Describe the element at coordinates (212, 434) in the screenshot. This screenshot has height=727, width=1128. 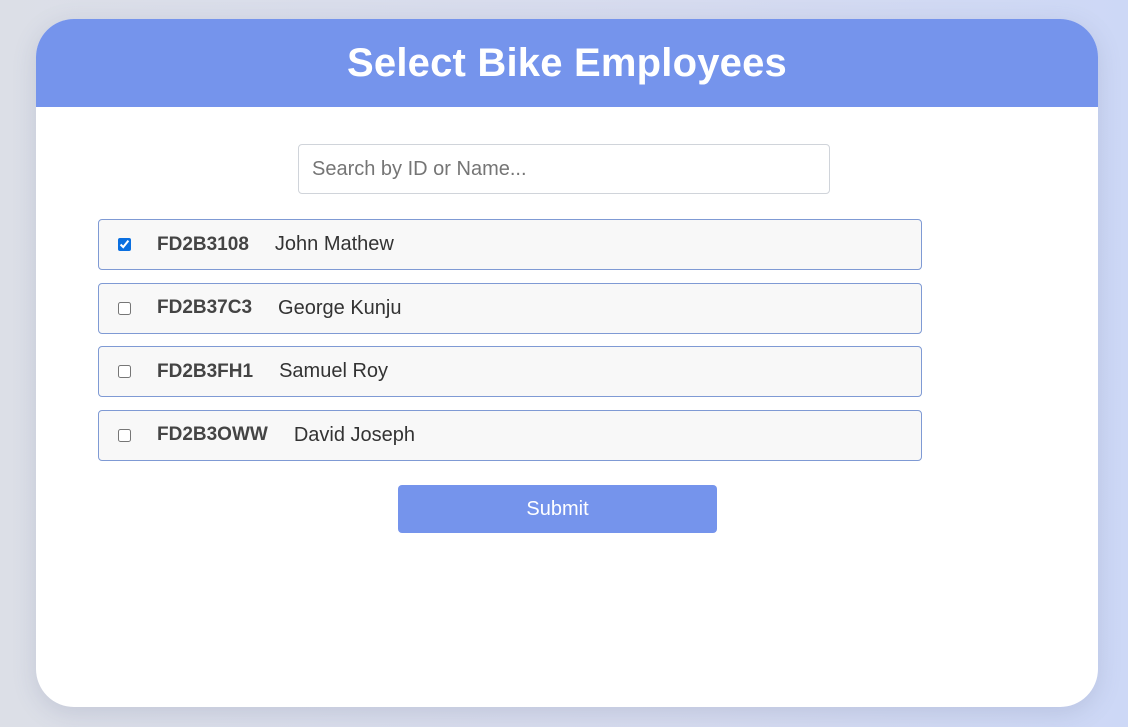
I see `employee-id: FD2B3OWW` at that location.